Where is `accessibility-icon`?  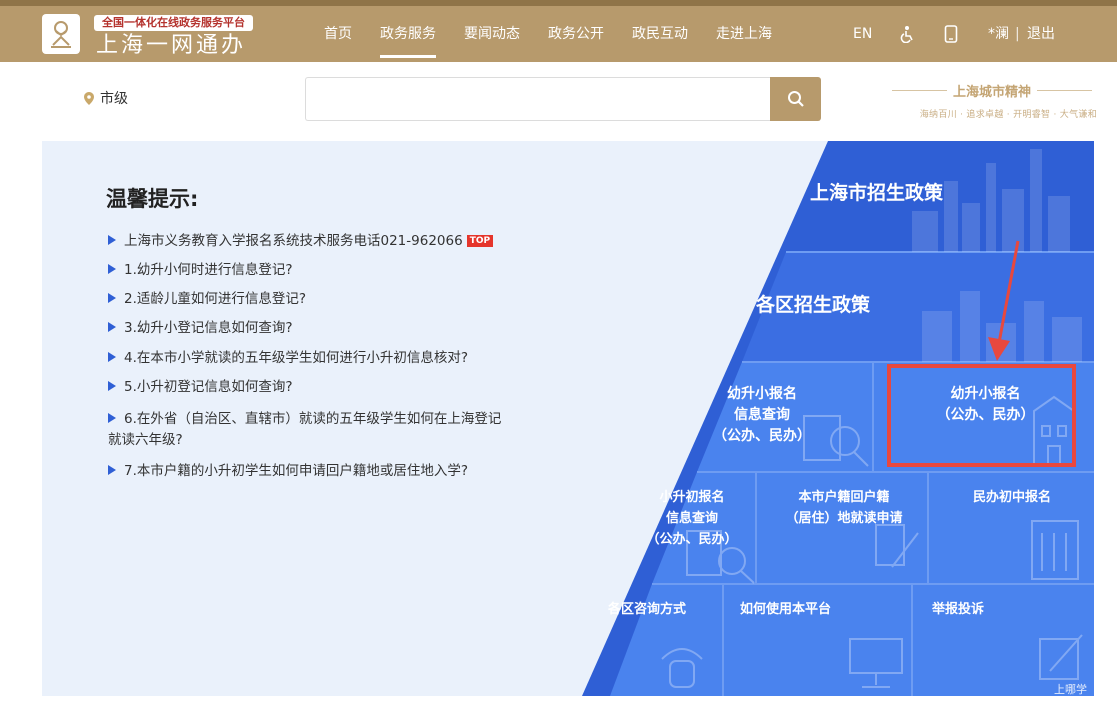
accessibility-icon is located at coordinates (907, 34).